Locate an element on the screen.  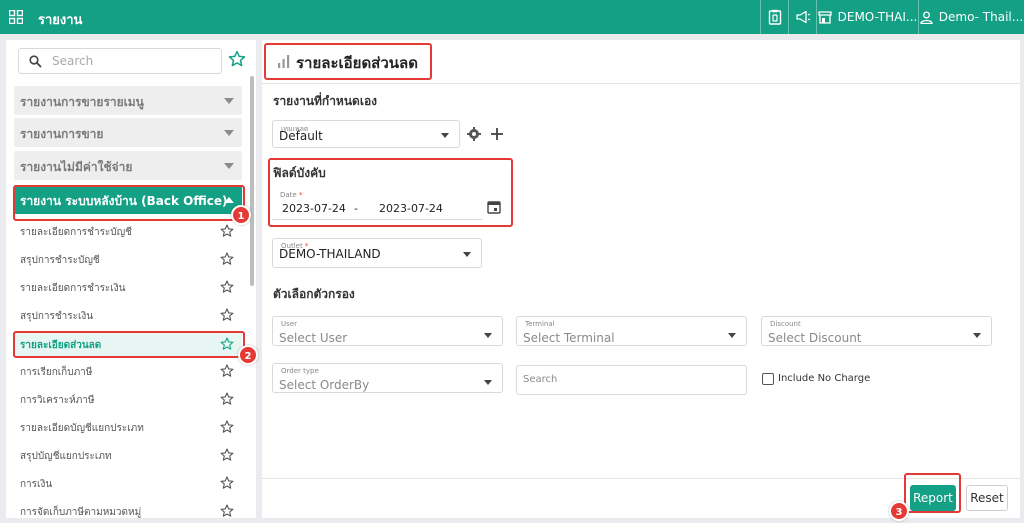
sidebar-item: สรุปบัญชีแยกประเภท is located at coordinates (128, 456).